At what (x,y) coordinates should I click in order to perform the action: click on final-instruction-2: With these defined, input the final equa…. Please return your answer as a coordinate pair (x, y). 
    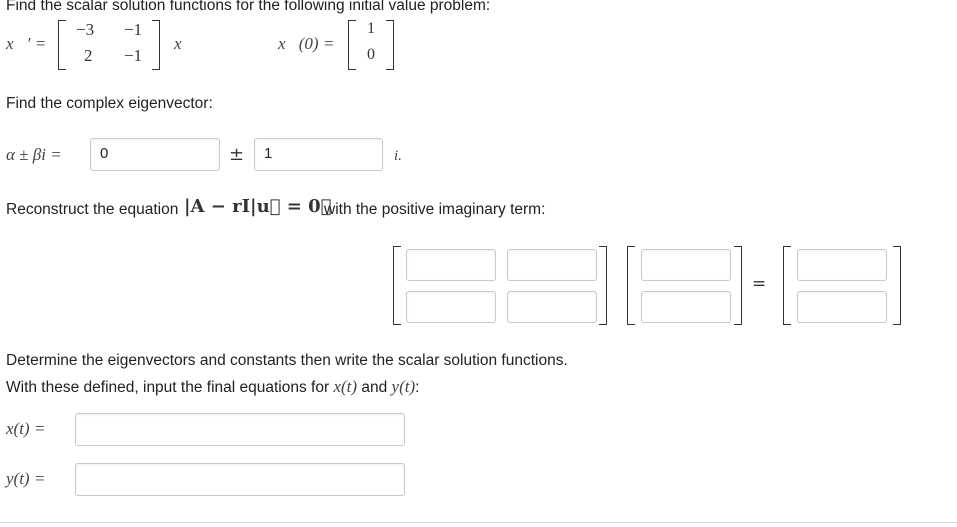
    Looking at the image, I should click on (212, 387).